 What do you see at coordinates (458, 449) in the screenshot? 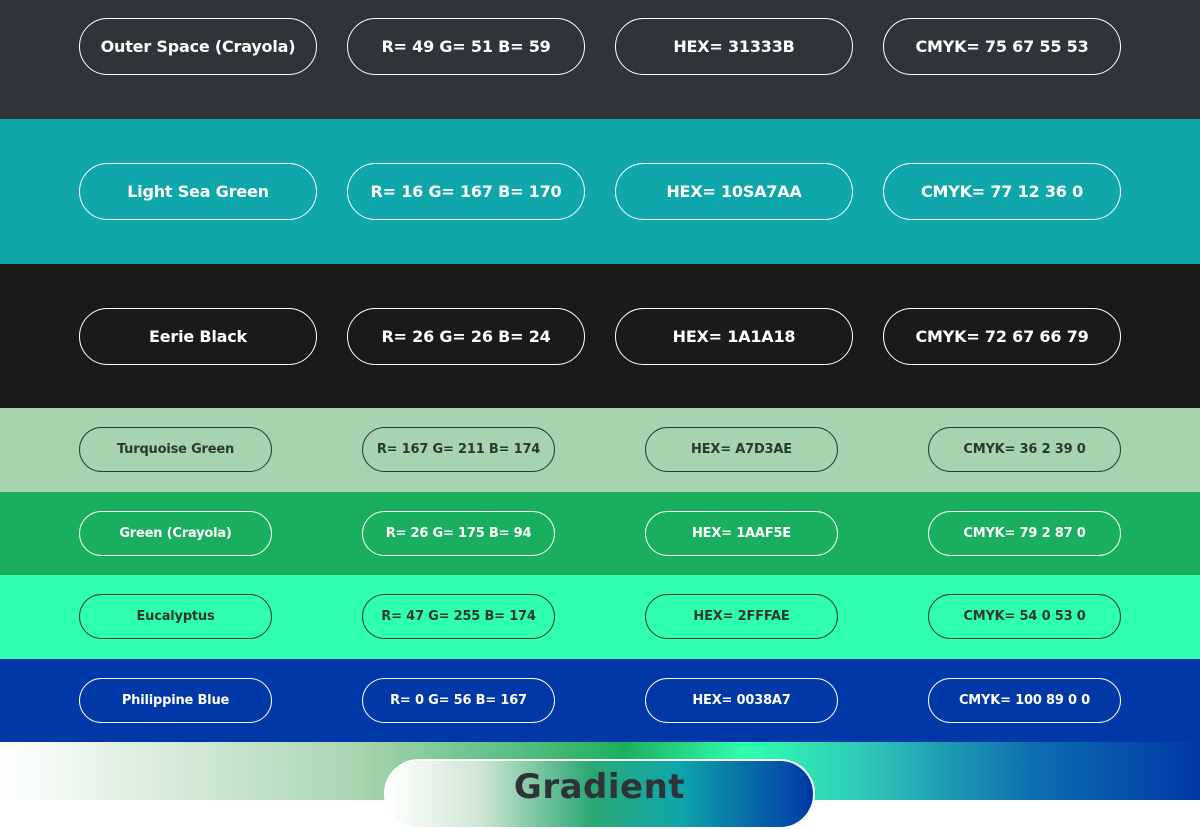
I see `rgb-value-pill: R= 167 G= 211 B= 174` at bounding box center [458, 449].